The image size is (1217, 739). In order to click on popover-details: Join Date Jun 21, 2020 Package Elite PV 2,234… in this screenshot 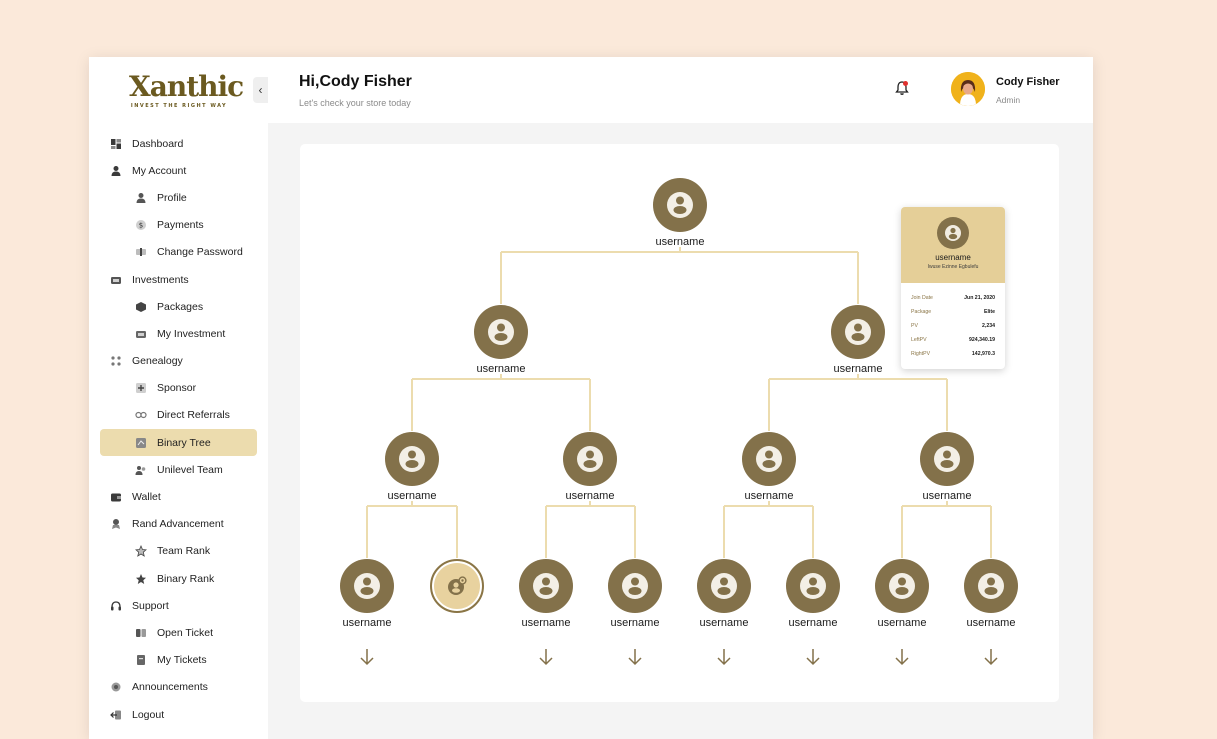, I will do `click(953, 322)`.